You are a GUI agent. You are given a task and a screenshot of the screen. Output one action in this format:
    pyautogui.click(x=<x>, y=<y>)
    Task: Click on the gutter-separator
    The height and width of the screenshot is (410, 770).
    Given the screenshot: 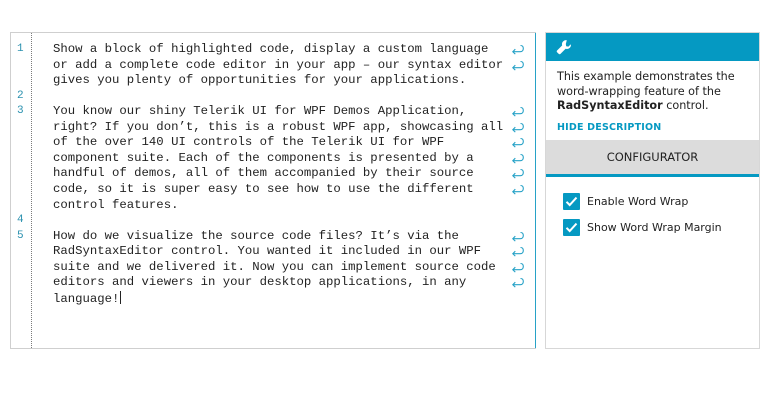 What is the action you would take?
    pyautogui.click(x=31, y=190)
    